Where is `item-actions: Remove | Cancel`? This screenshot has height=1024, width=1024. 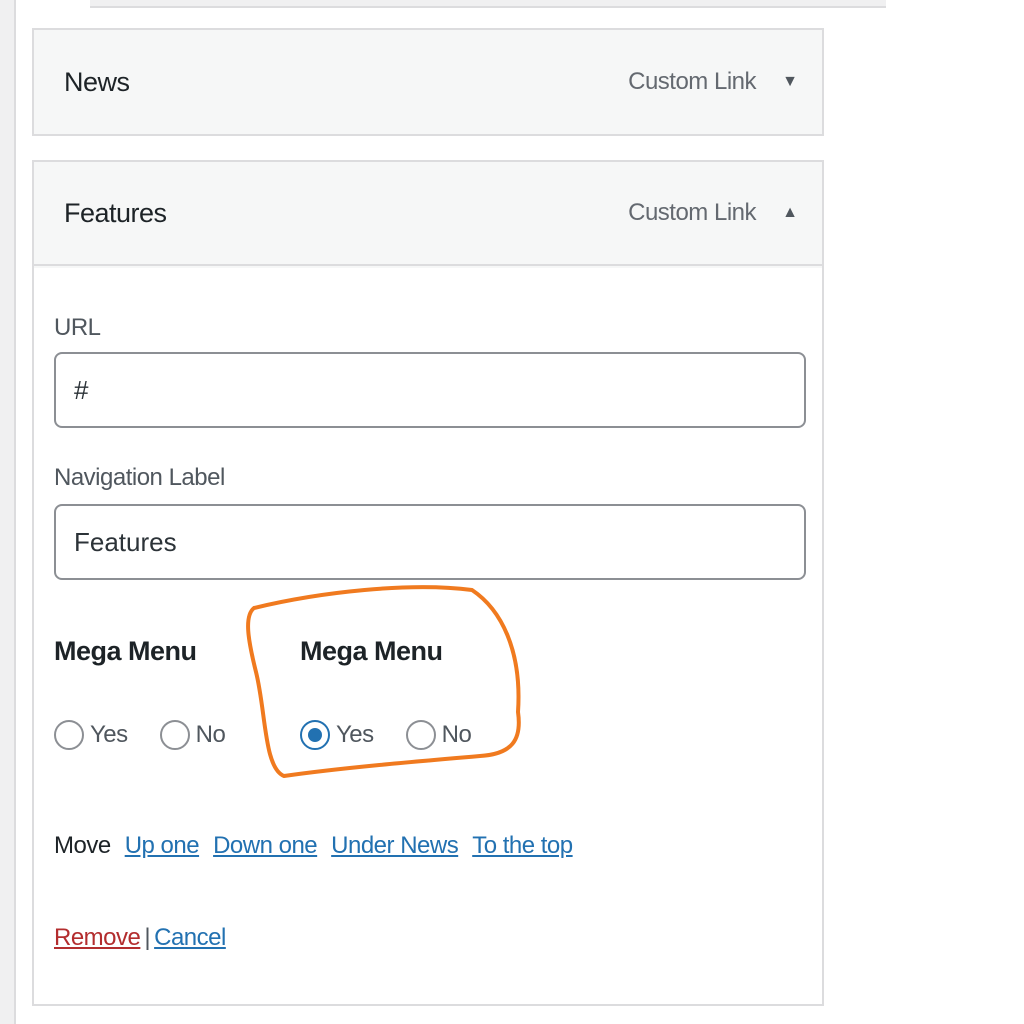 item-actions: Remove | Cancel is located at coordinates (140, 938).